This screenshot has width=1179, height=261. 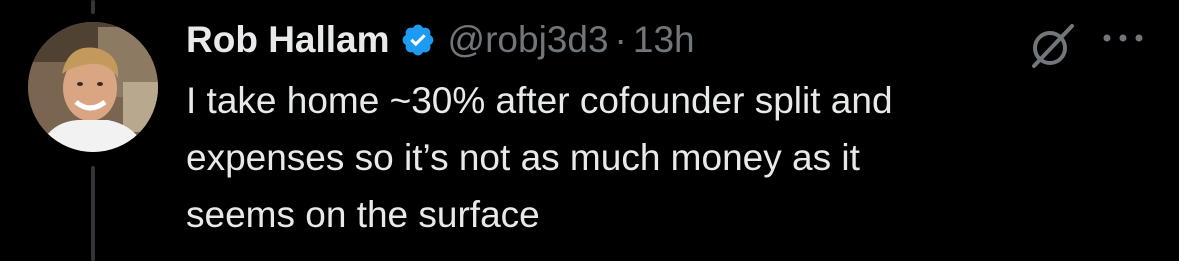 I want to click on display-name: Rob Hallam, so click(x=288, y=40).